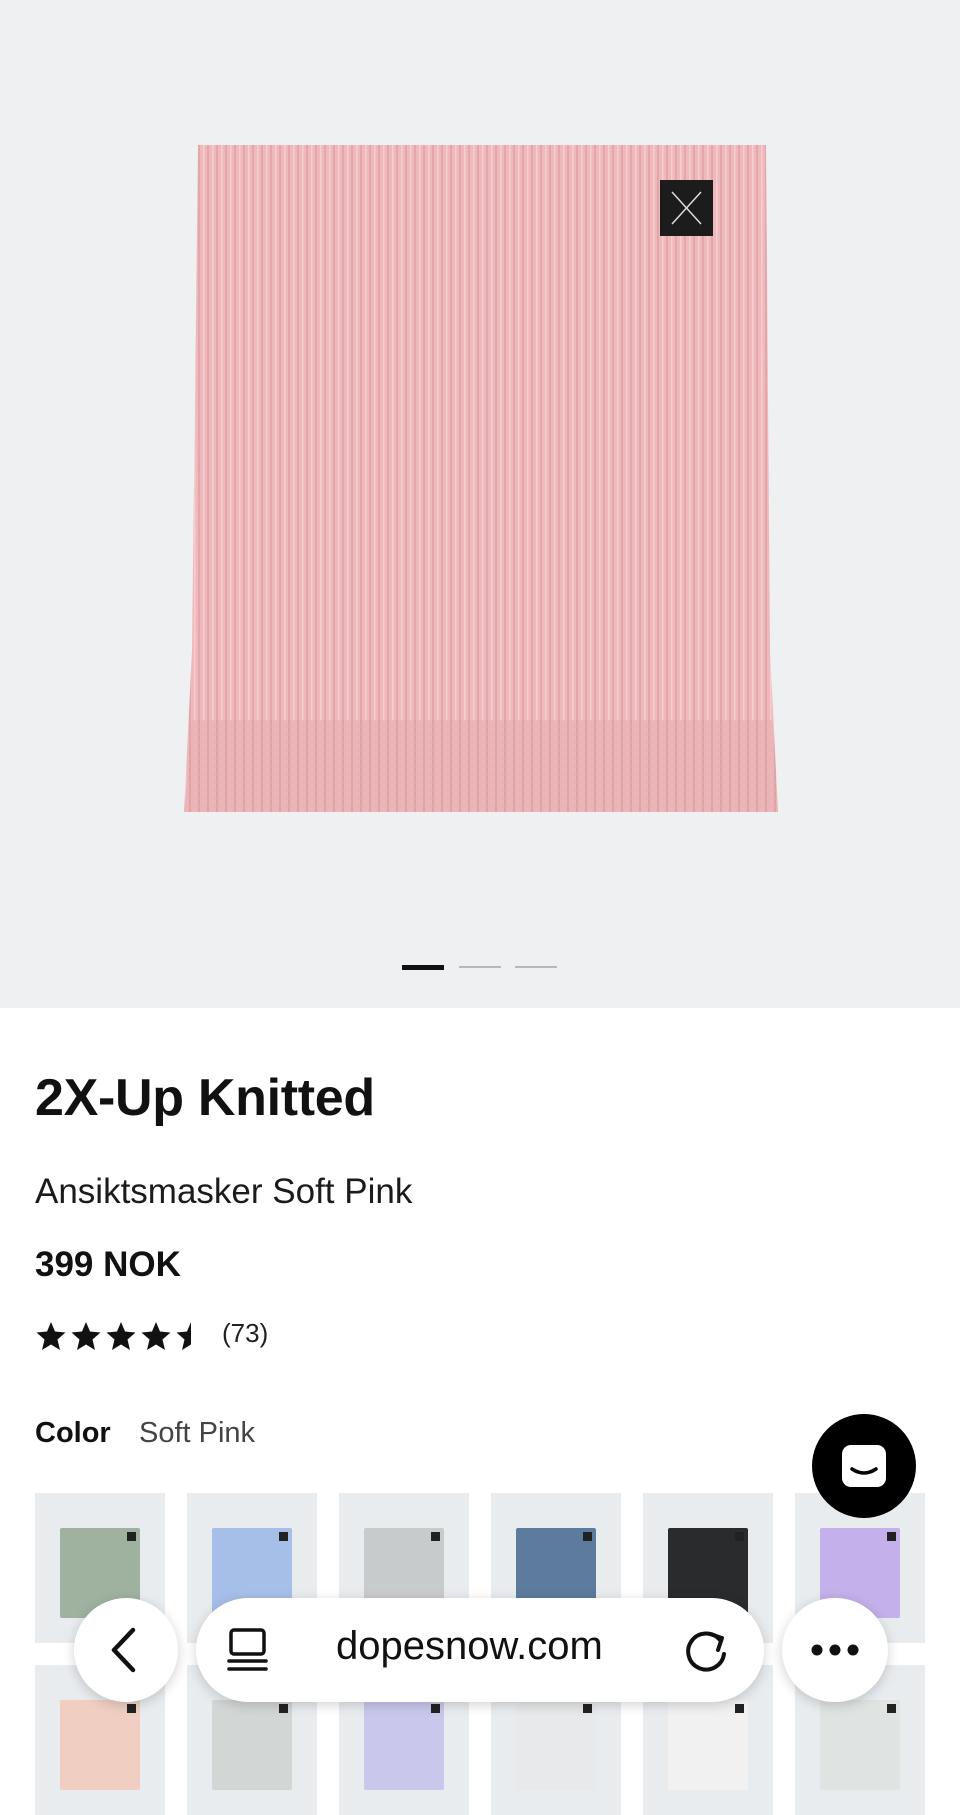  What do you see at coordinates (224, 1191) in the screenshot?
I see `product-subtitle: Ansiktsmasker Soft Pink` at bounding box center [224, 1191].